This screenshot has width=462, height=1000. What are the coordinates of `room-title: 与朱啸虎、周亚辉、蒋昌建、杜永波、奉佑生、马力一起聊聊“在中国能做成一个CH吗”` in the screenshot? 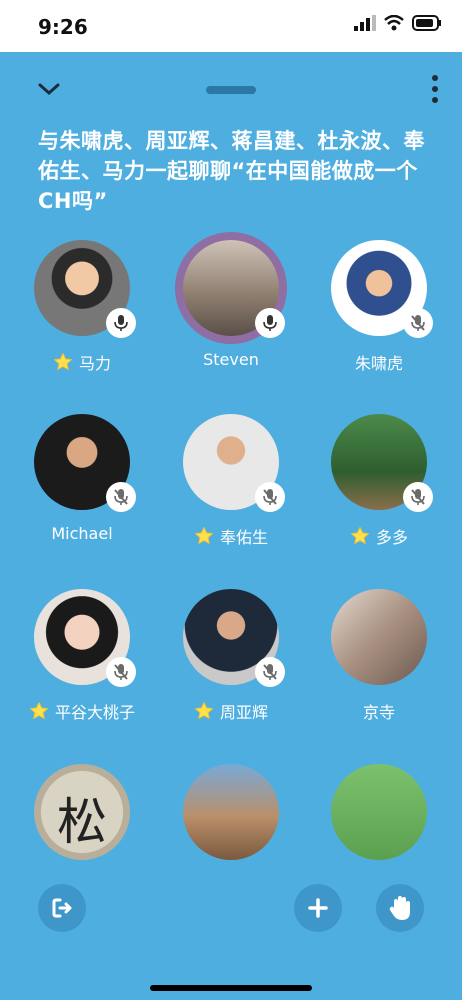 It's located at (231, 171).